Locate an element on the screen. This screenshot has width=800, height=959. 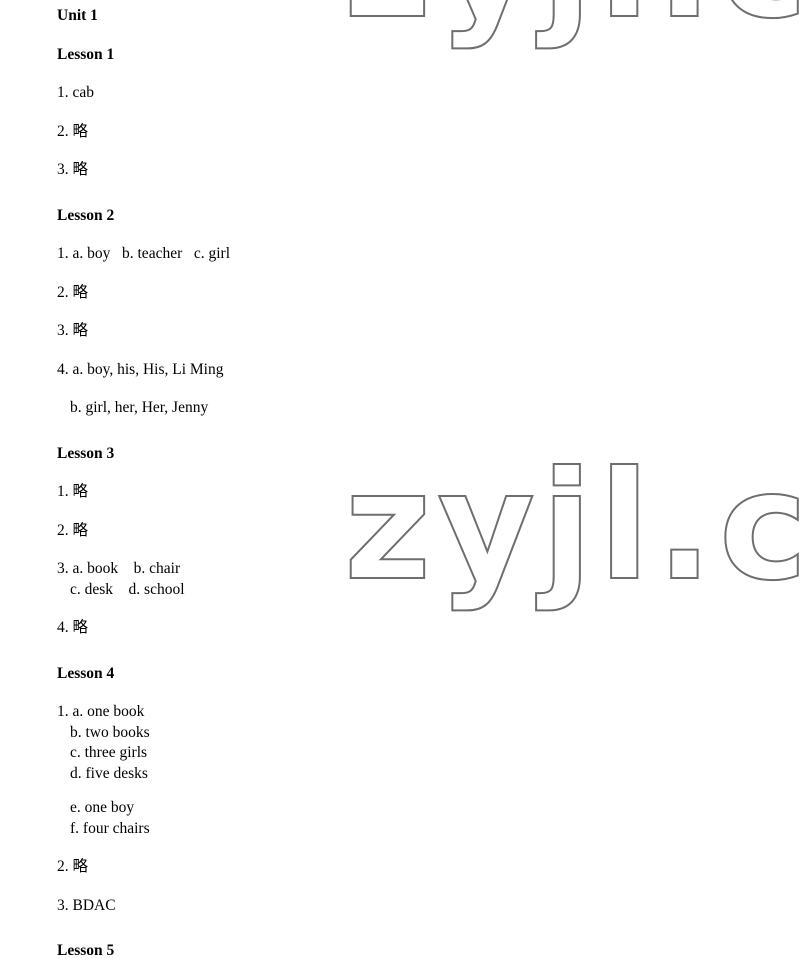
answer-line: 1. a. boy b. teacher c. girl is located at coordinates (144, 253).